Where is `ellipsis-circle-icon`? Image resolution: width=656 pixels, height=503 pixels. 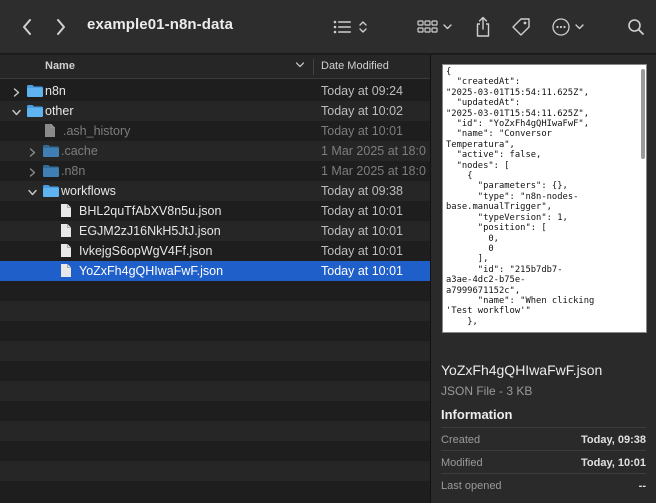
ellipsis-circle-icon is located at coordinates (568, 27).